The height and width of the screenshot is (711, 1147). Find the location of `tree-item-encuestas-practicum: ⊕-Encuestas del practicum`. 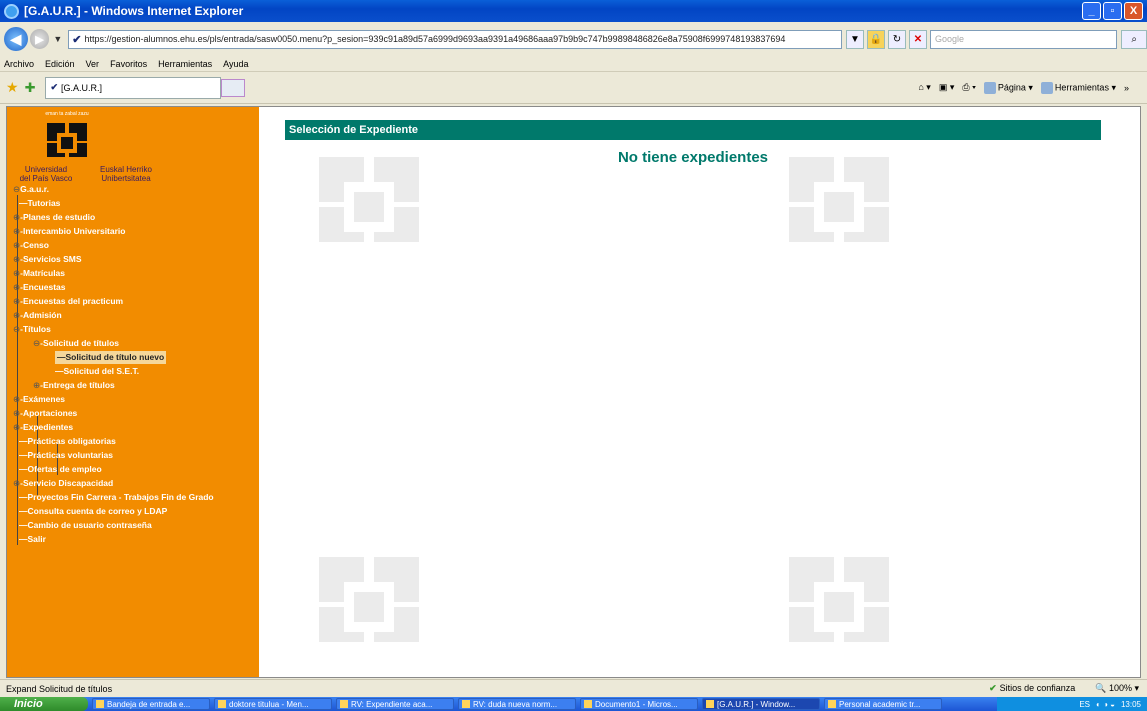

tree-item-encuestas-practicum: ⊕-Encuestas del practicum is located at coordinates (68, 301).